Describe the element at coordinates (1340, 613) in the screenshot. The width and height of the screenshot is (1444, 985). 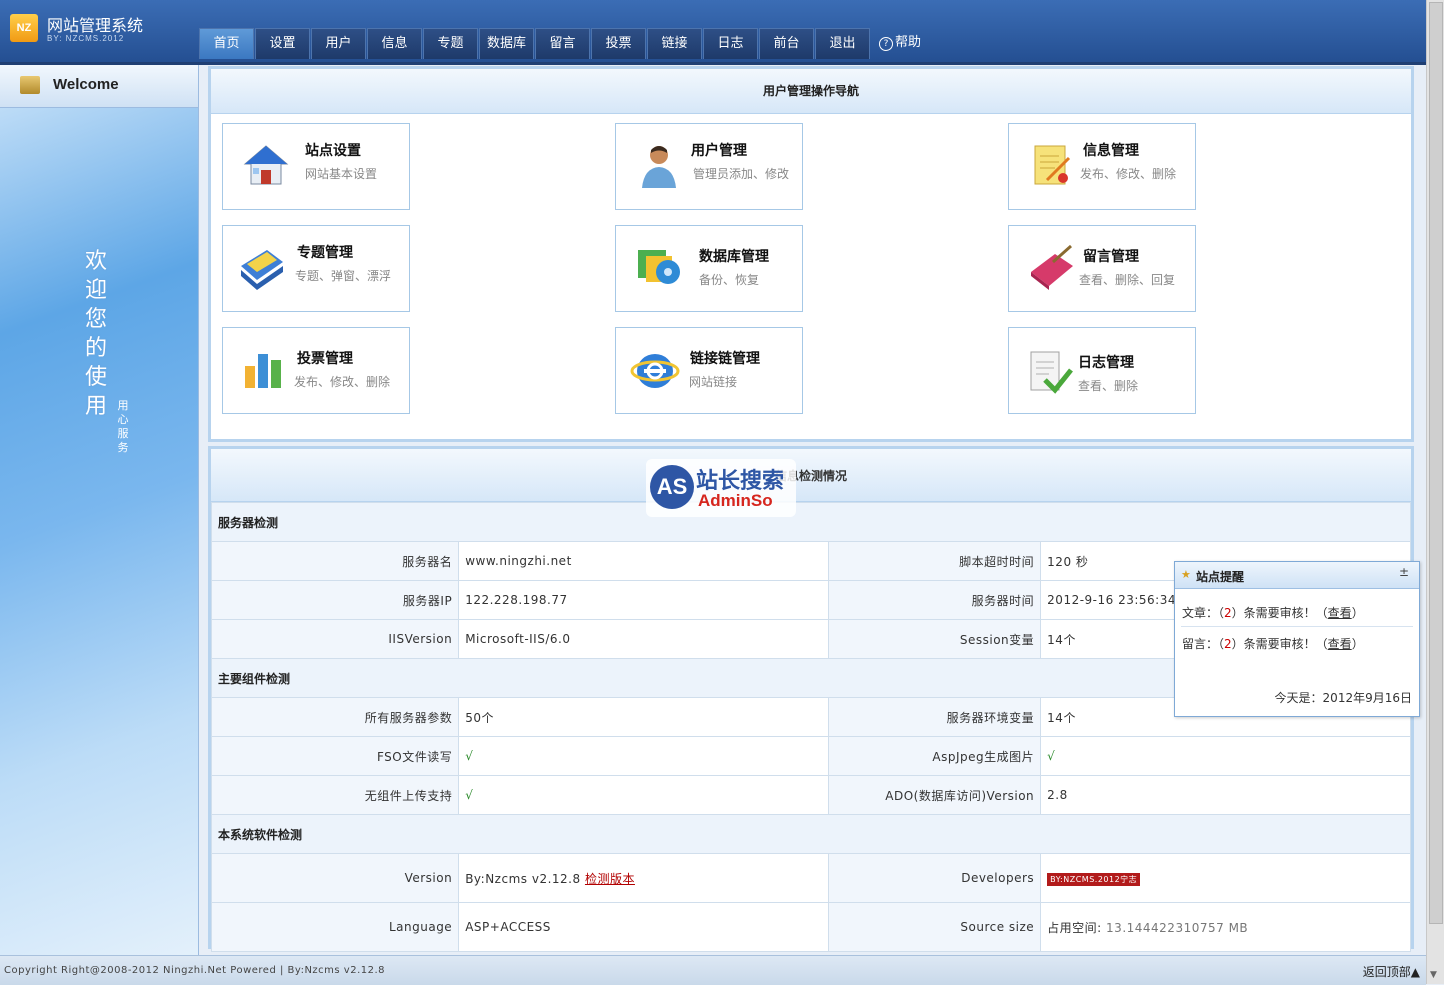
I see `view-articles-link: 查看` at that location.